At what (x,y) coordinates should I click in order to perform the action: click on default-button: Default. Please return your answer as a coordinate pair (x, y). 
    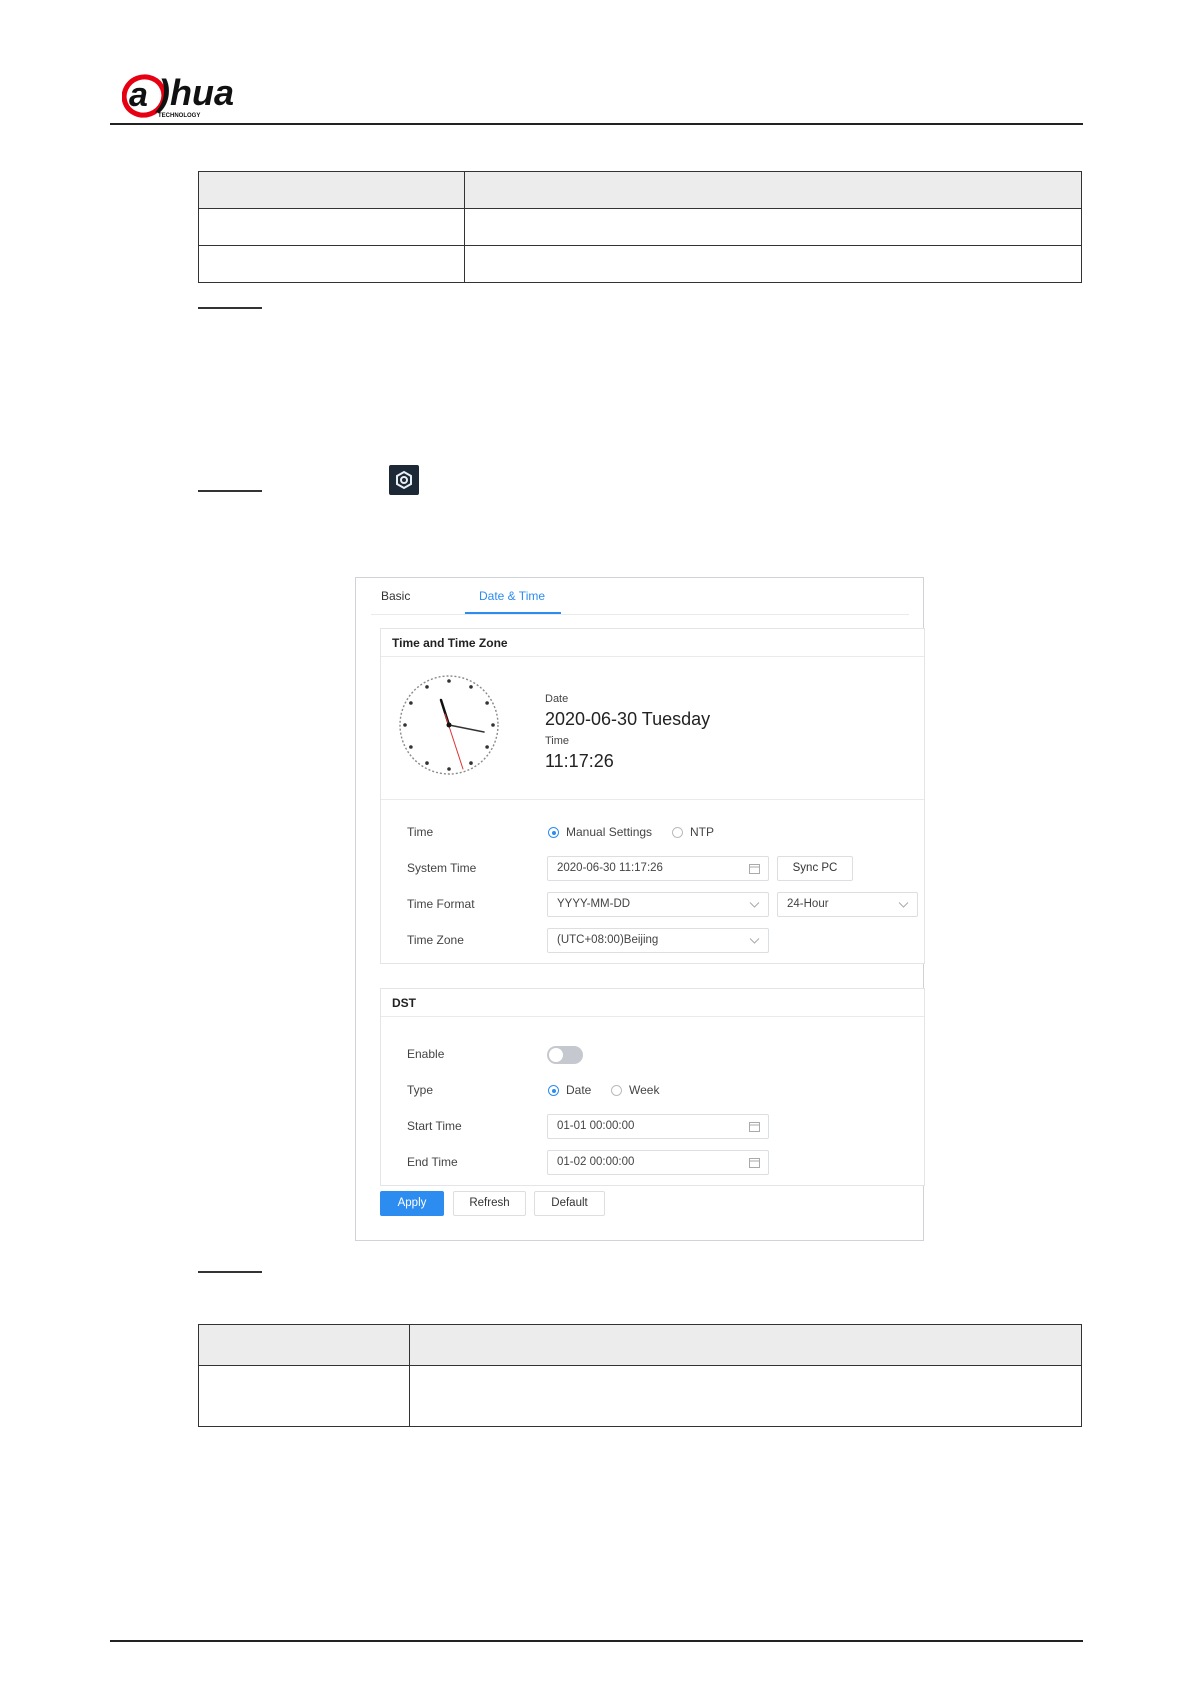
    Looking at the image, I should click on (569, 1203).